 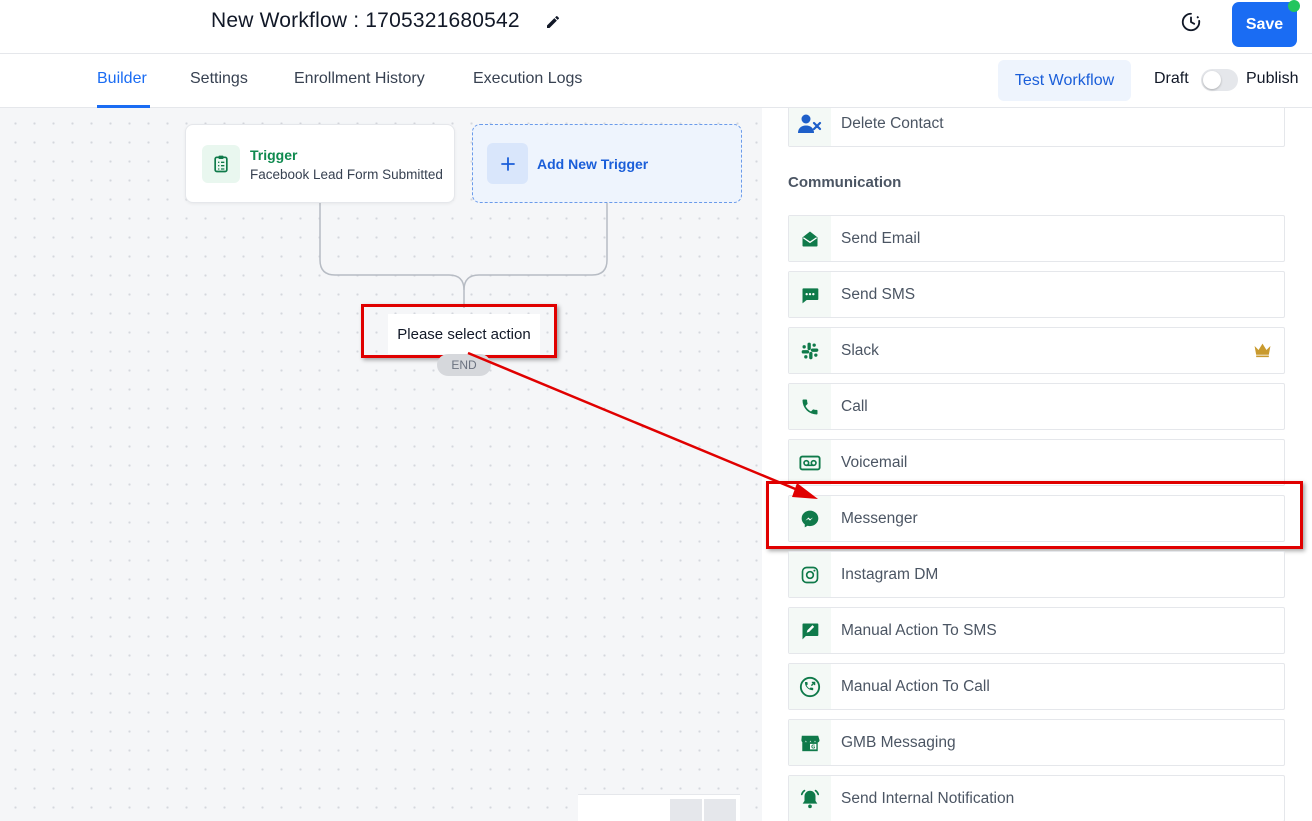 What do you see at coordinates (365, 20) in the screenshot?
I see `workflow-title: New Workflow : 1705321680542` at bounding box center [365, 20].